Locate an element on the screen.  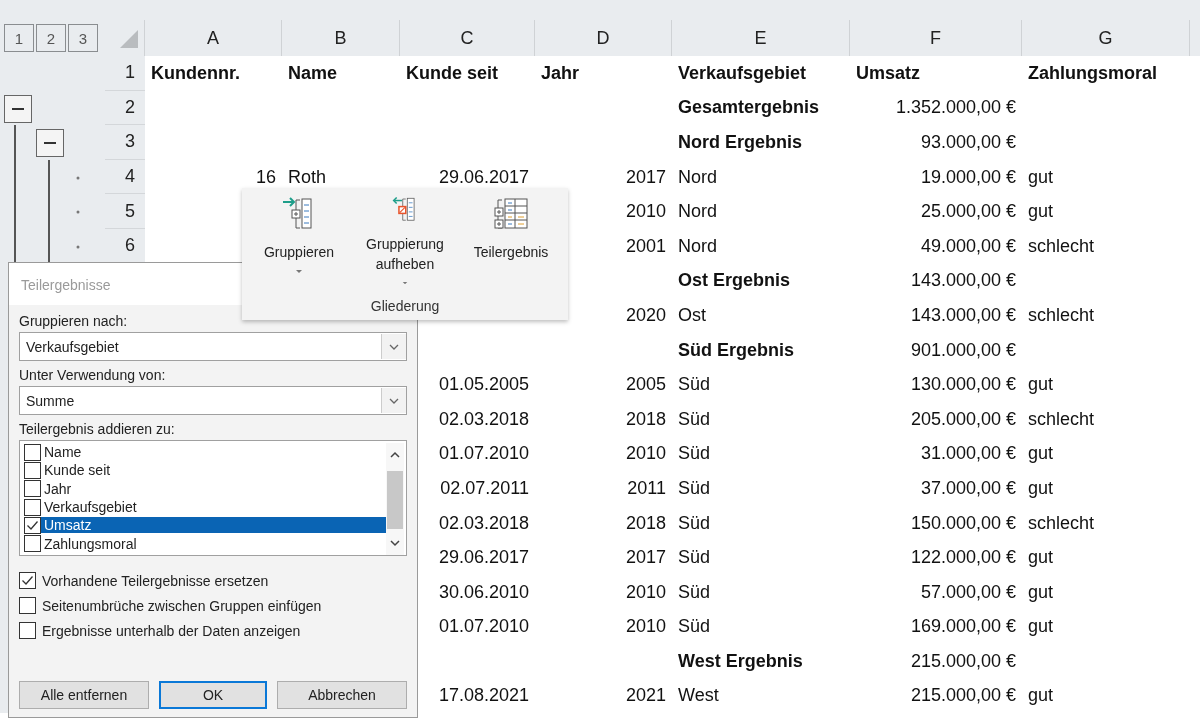
table-cell: Roth is located at coordinates (307, 177).